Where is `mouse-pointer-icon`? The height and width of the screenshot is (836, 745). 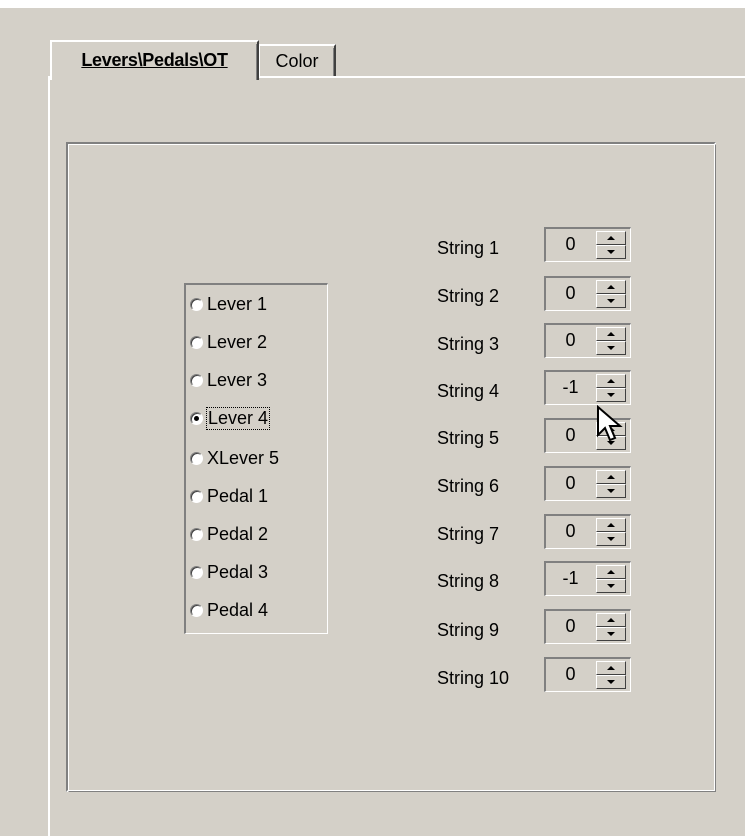 mouse-pointer-icon is located at coordinates (610, 423).